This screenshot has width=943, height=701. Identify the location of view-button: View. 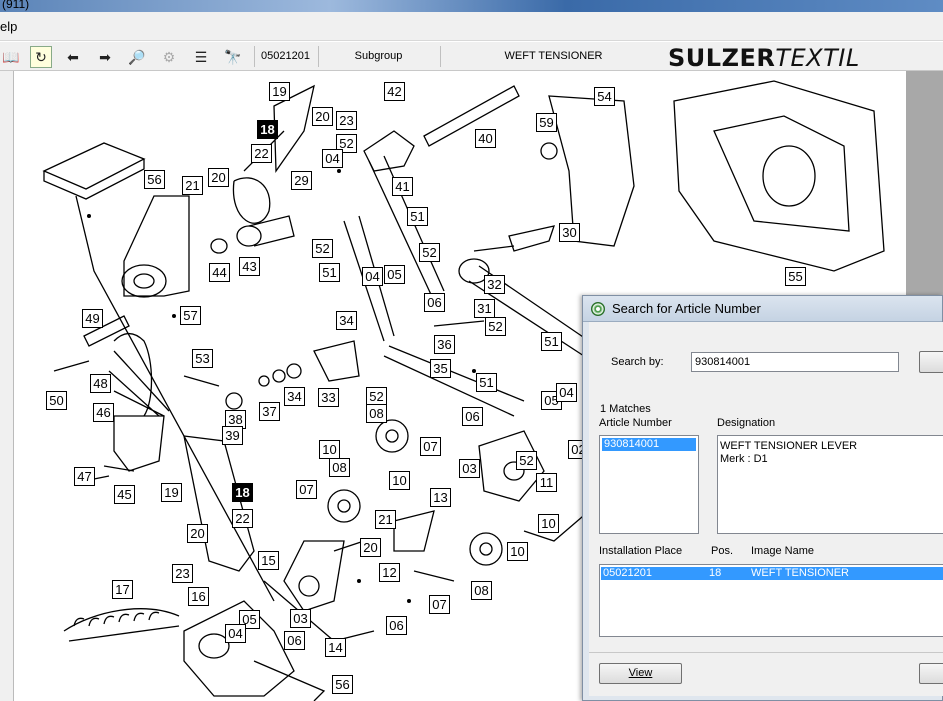
(640, 673).